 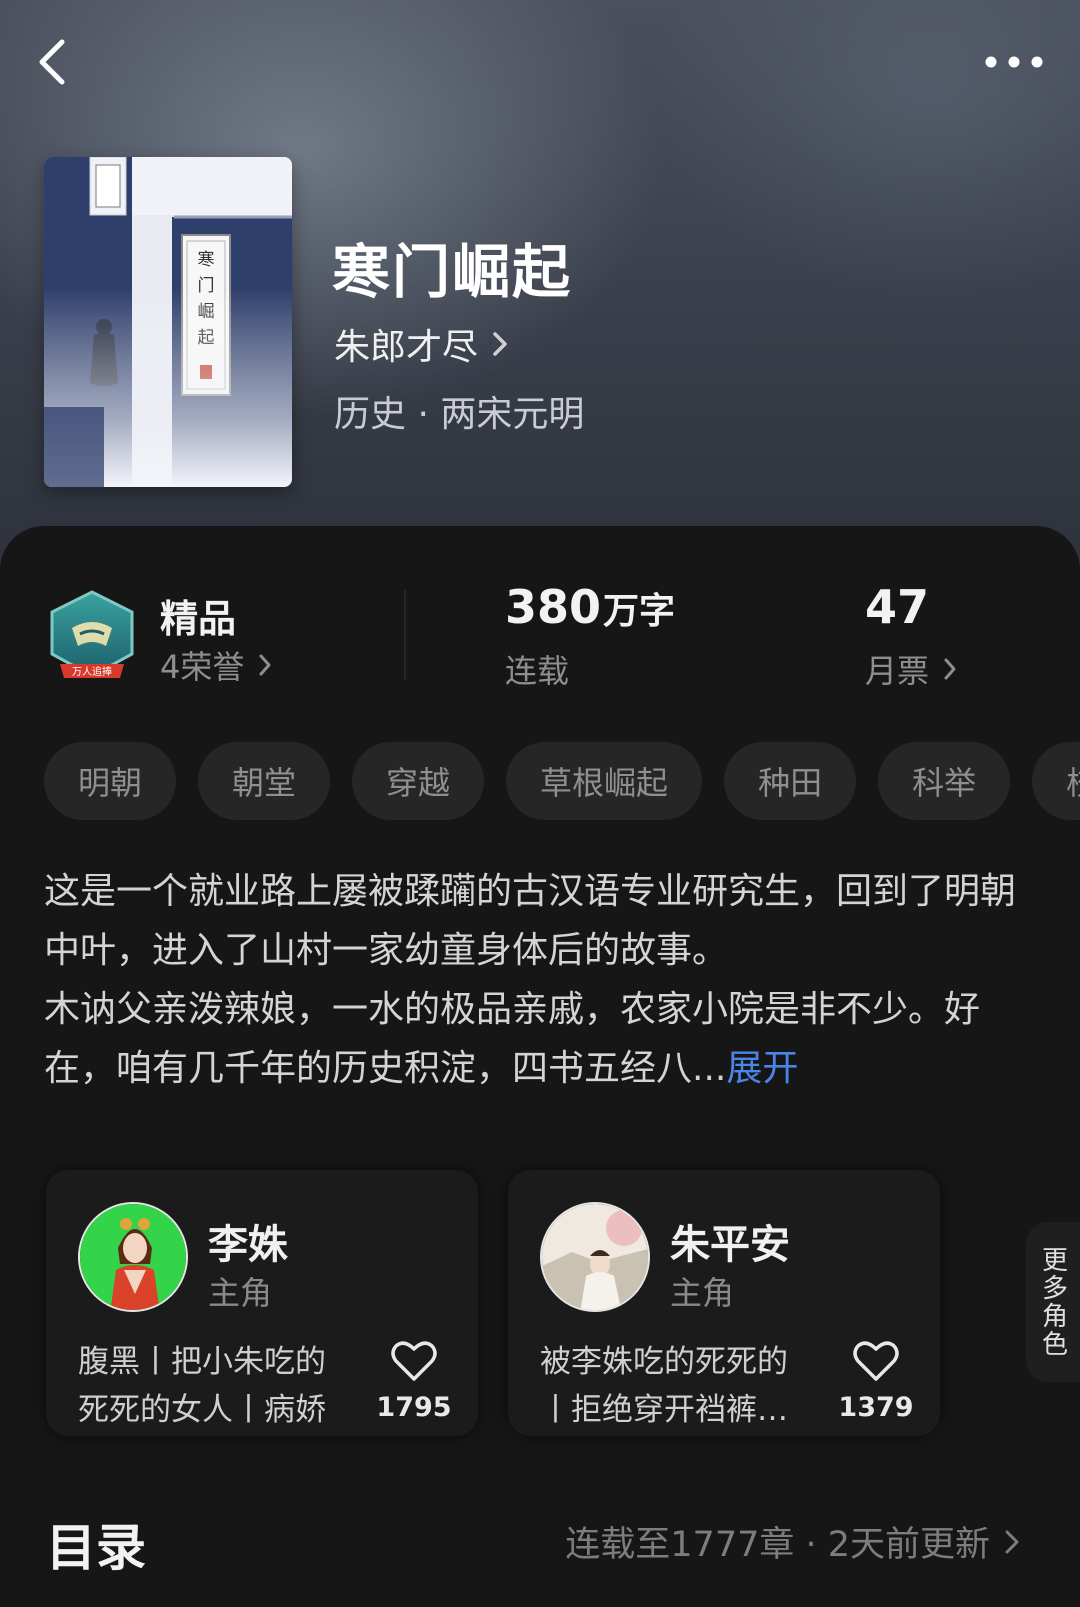 I want to click on svg-text: 万人追捧, so click(x=92, y=671).